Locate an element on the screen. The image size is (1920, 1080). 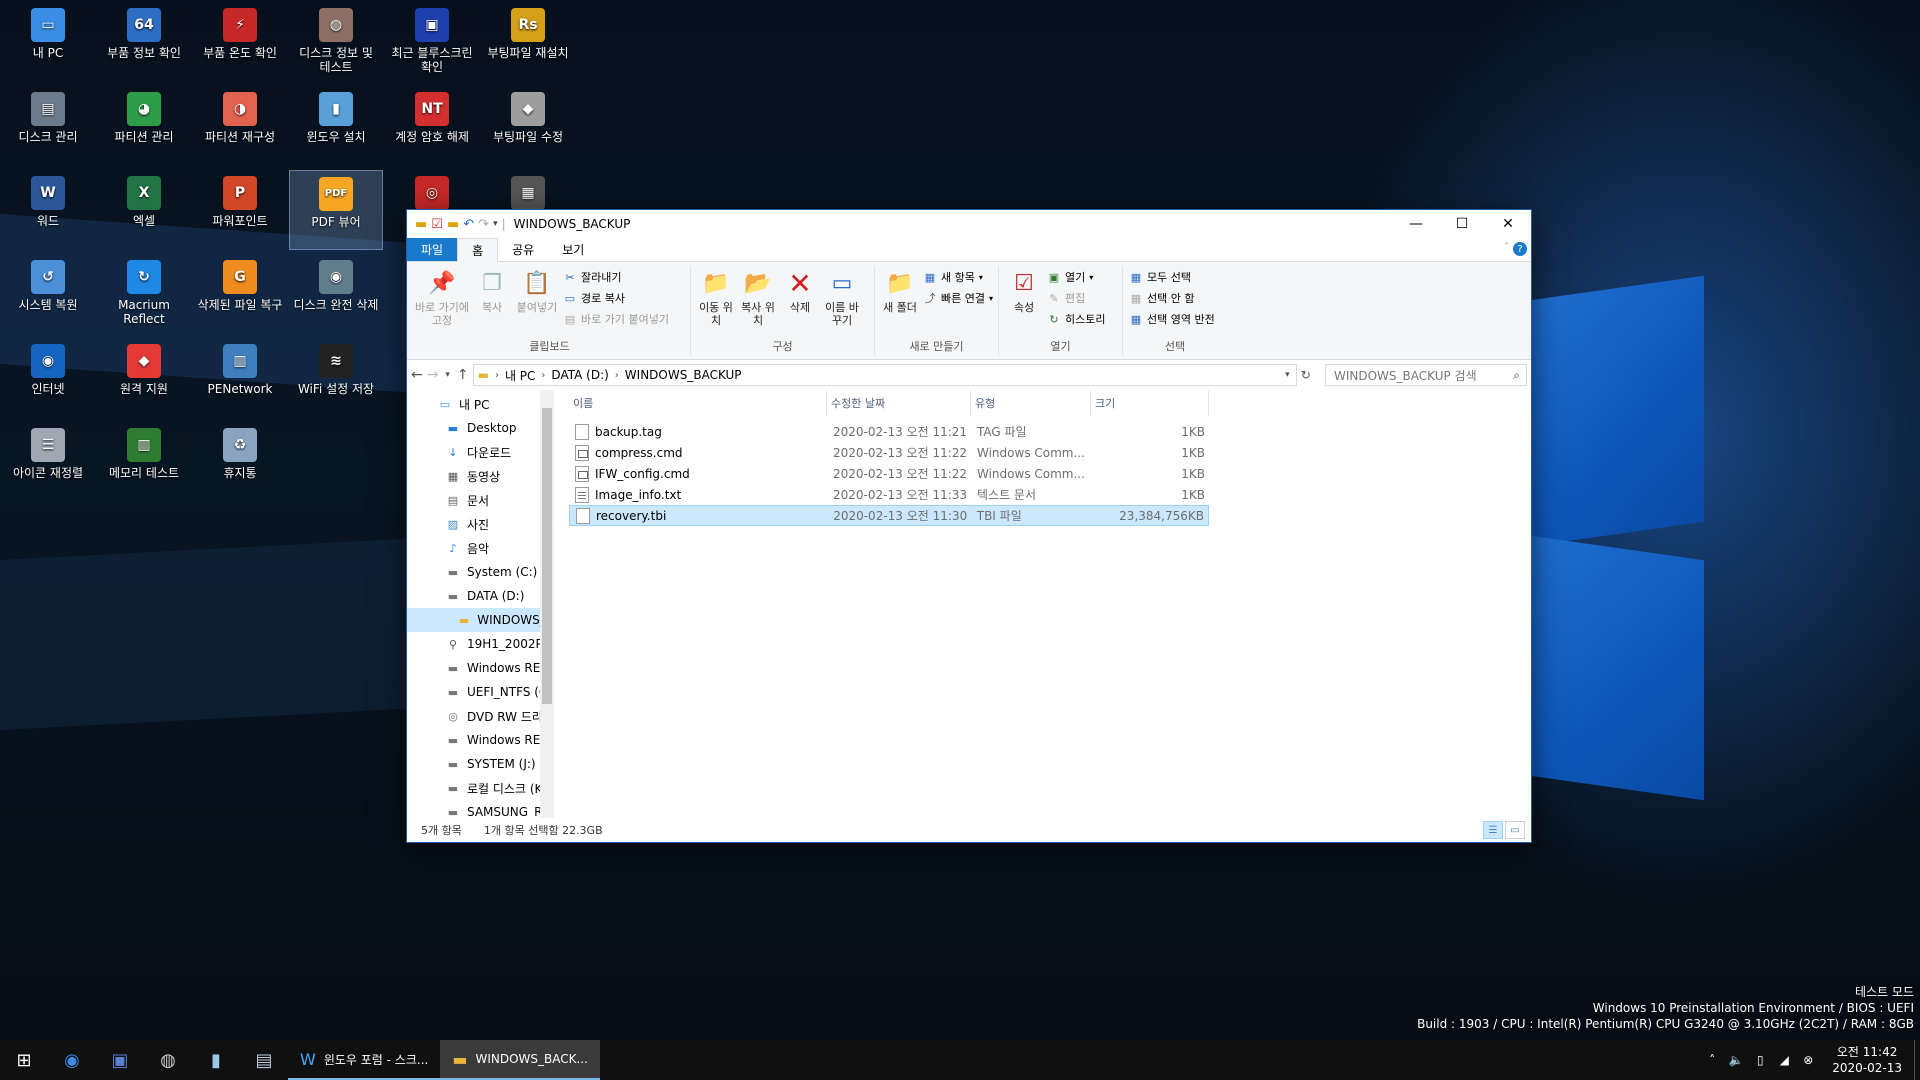
nav-item: ▤ 문서 is located at coordinates (480, 500).